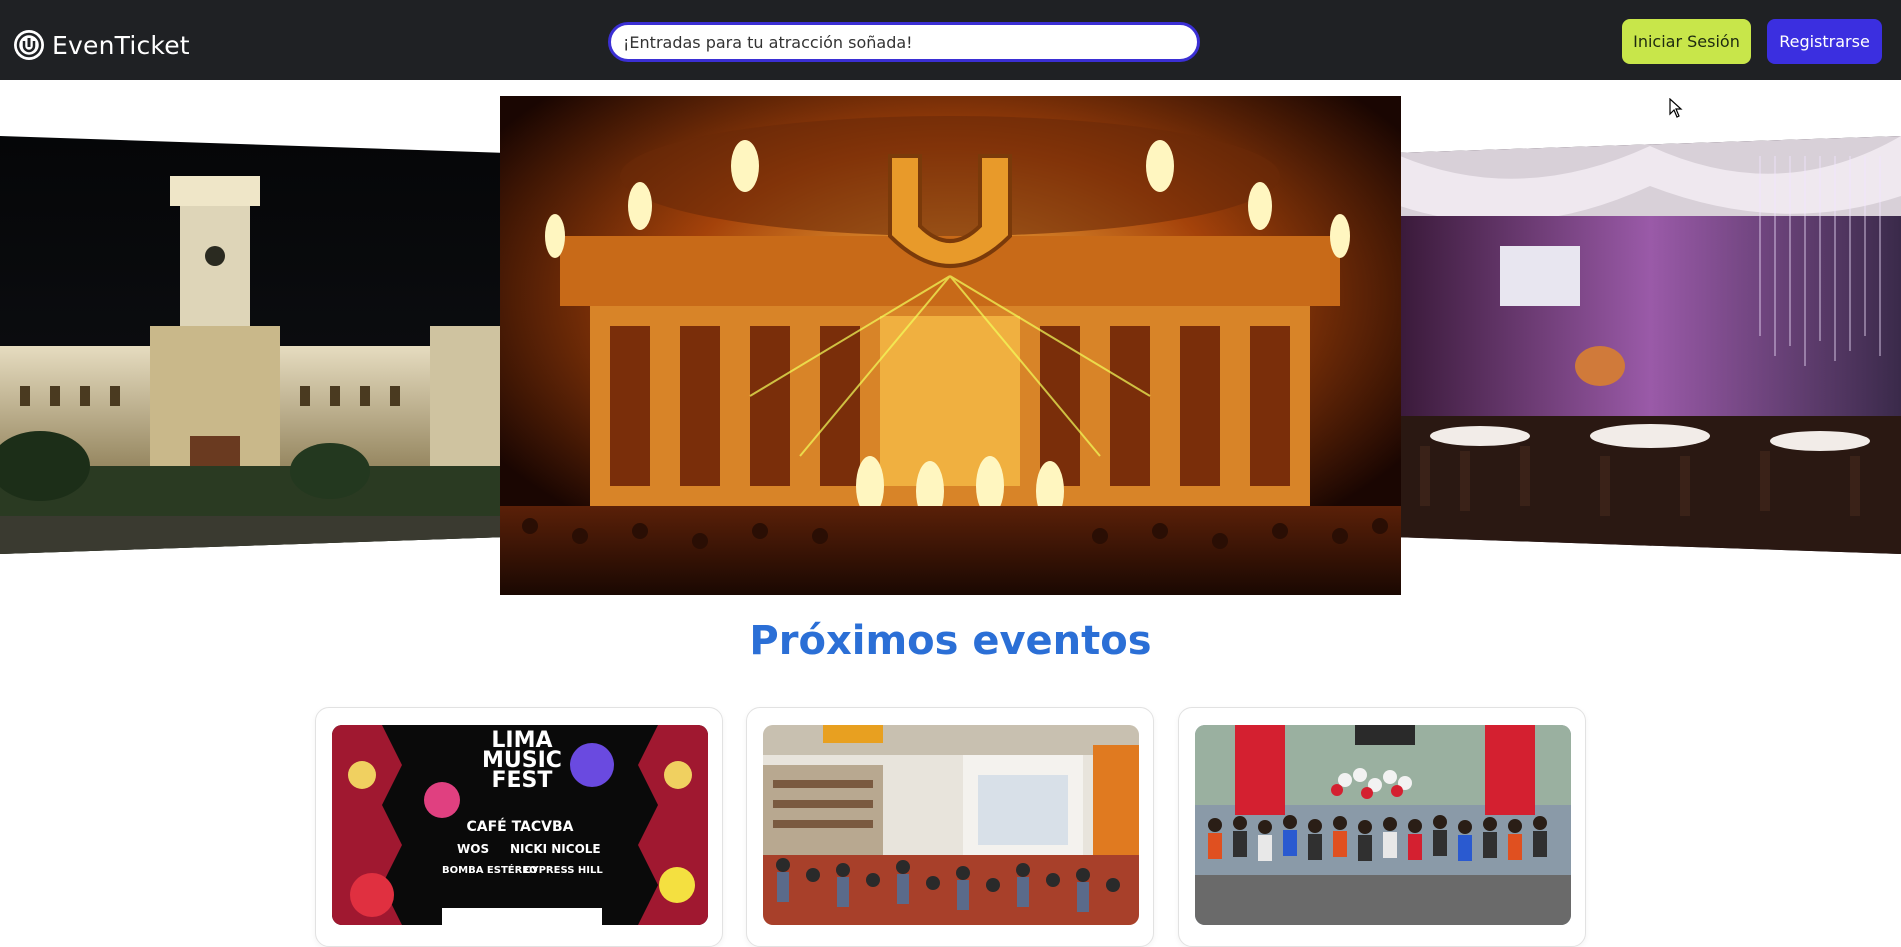 The height and width of the screenshot is (947, 1901). What do you see at coordinates (522, 780) in the screenshot?
I see `poster-title-line3: FEST` at bounding box center [522, 780].